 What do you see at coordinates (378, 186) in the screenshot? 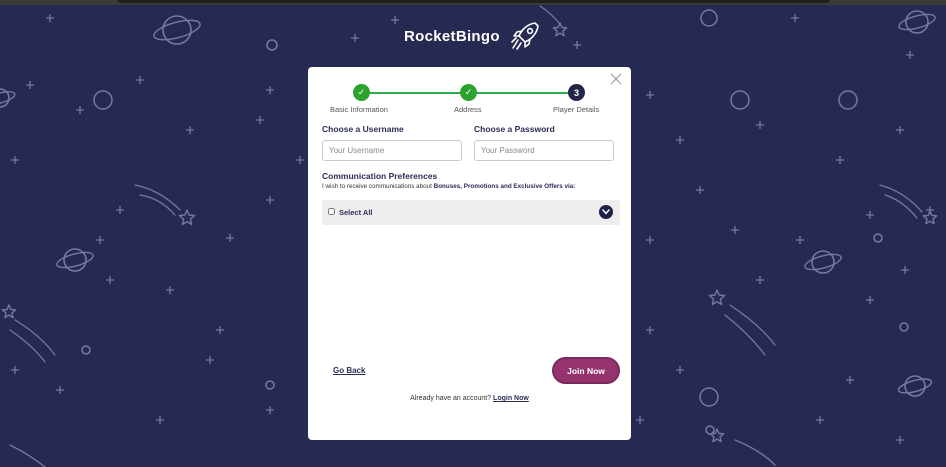
I see `communication-desc-text: I wish to receive communications about` at bounding box center [378, 186].